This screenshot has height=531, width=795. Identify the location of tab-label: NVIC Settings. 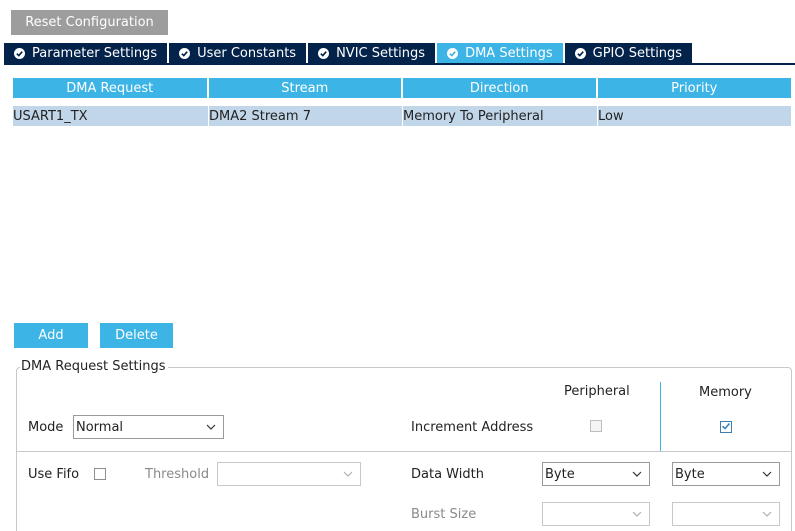
(381, 53).